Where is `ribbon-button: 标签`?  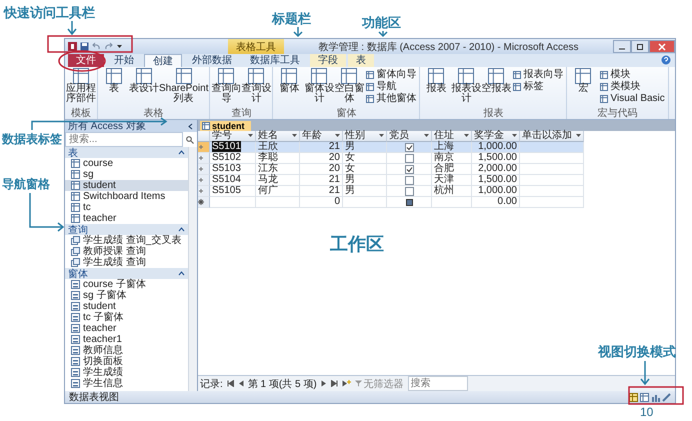
ribbon-button: 标签 is located at coordinates (538, 86).